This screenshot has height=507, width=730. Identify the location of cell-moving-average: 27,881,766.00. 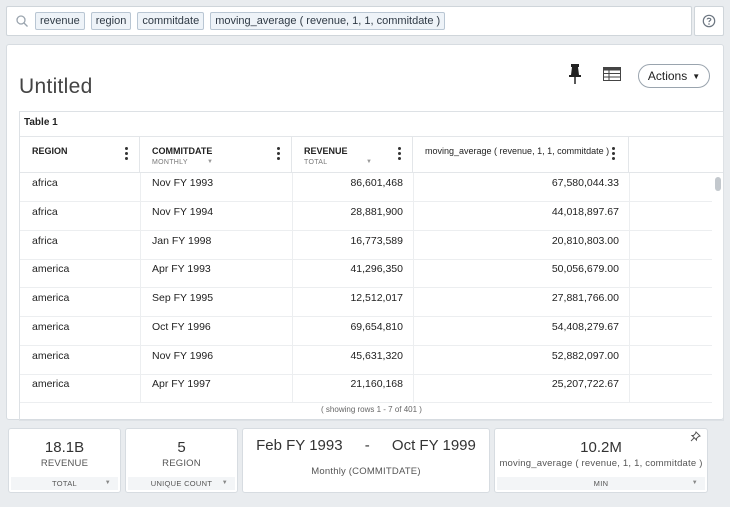
(585, 298).